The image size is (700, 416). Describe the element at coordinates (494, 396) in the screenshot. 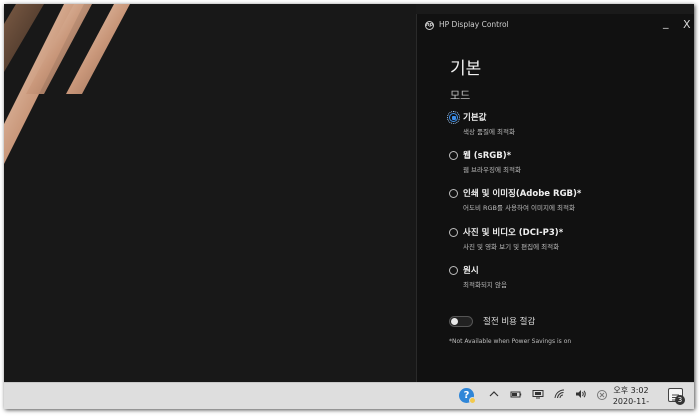

I see `chevron-up-icon` at that location.